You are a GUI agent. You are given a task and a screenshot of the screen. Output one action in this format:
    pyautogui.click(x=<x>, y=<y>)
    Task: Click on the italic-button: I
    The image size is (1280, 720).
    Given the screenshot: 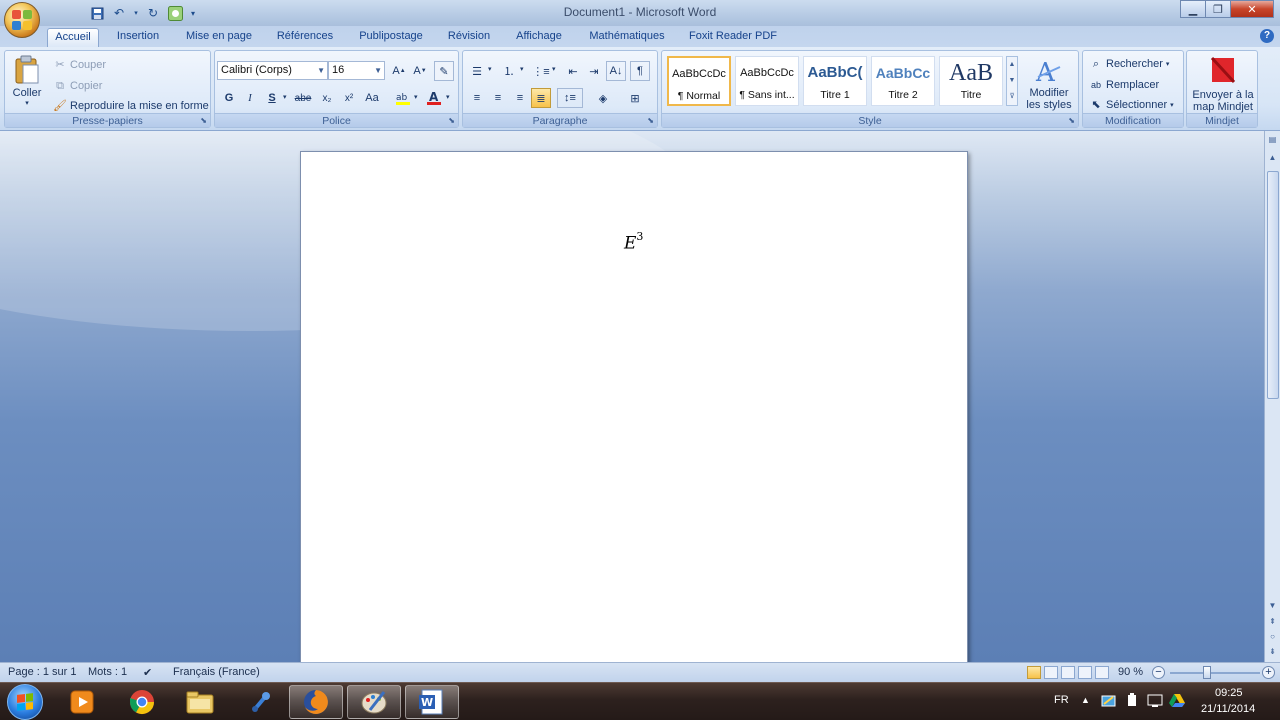 What is the action you would take?
    pyautogui.click(x=250, y=98)
    